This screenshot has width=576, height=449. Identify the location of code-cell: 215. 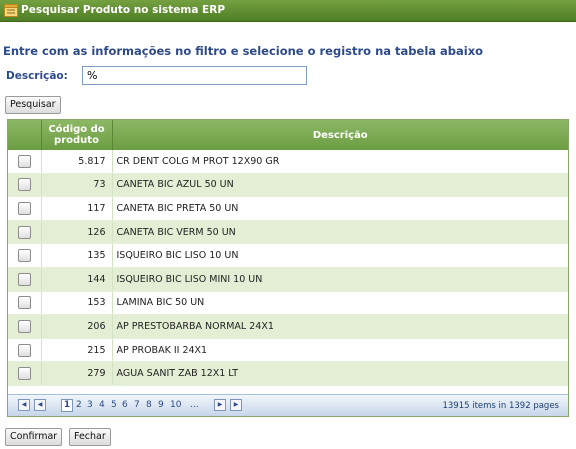
(77, 350).